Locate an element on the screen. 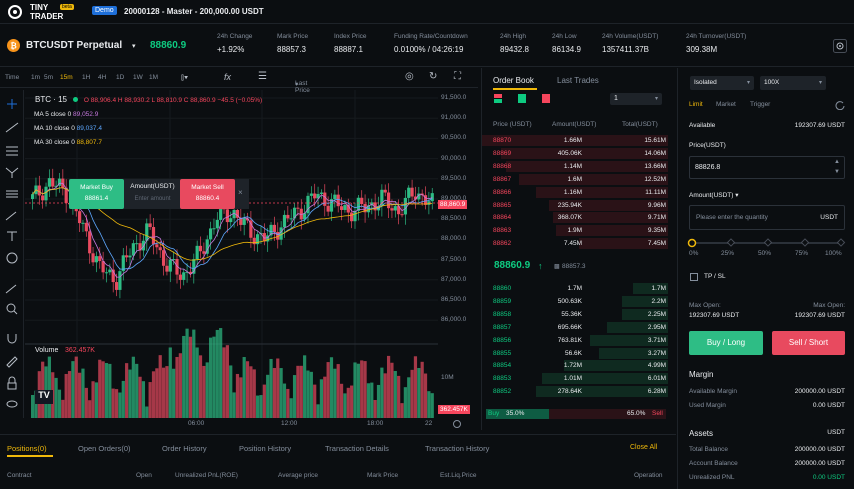  interval-4H: 4H is located at coordinates (102, 77).